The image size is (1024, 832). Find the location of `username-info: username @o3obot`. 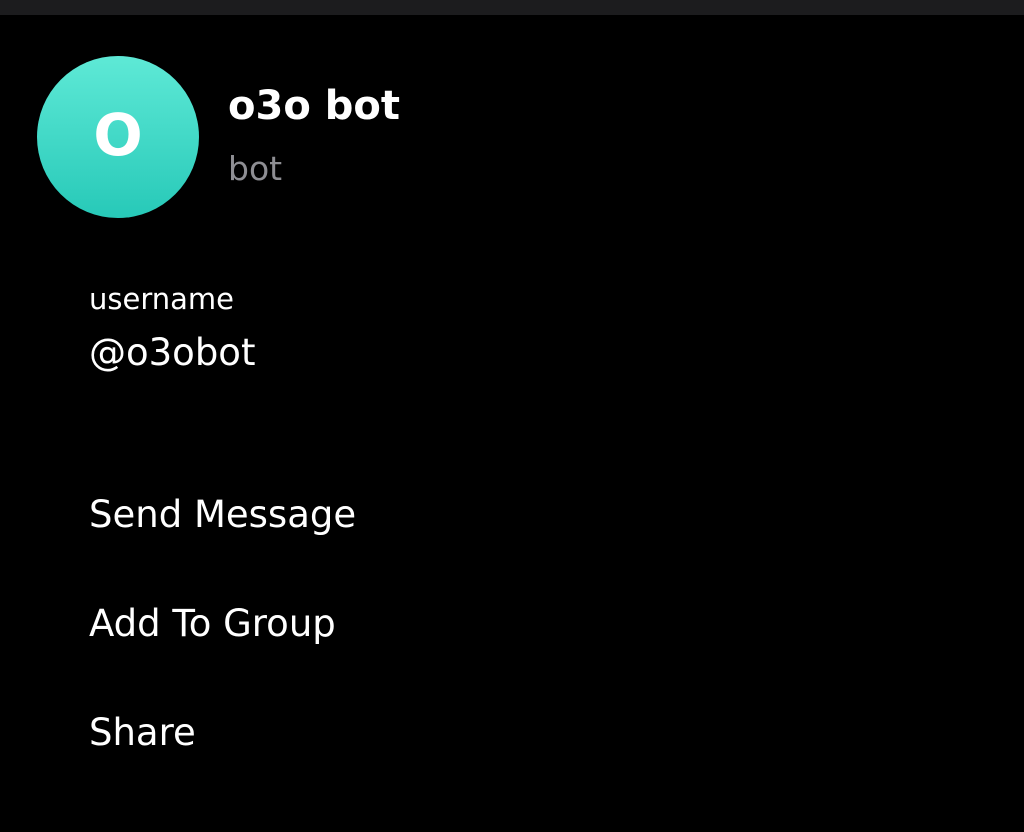

username-info: username @o3obot is located at coordinates (172, 327).